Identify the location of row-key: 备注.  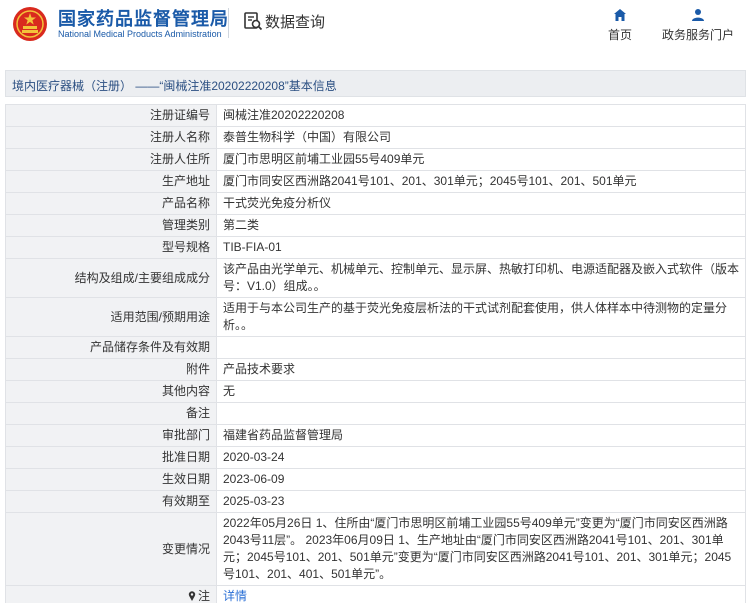
(111, 413).